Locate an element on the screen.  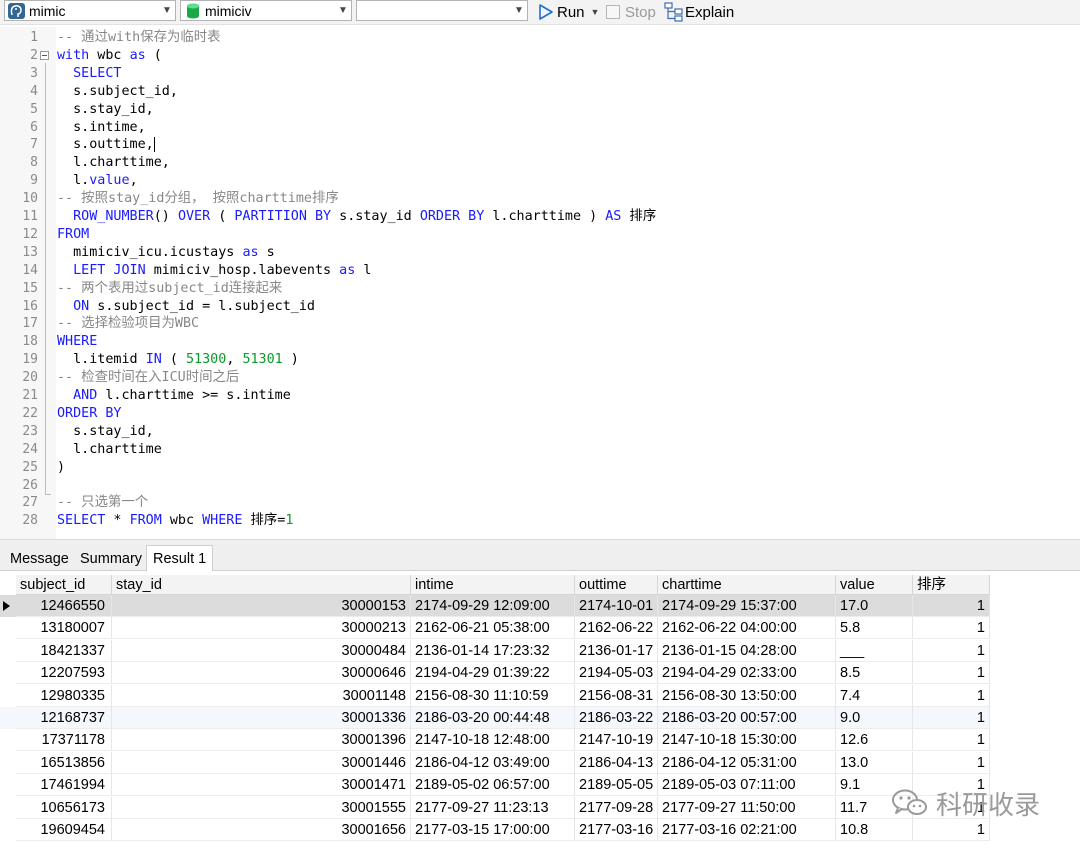
table-cell: 12207593 is located at coordinates (64, 673).